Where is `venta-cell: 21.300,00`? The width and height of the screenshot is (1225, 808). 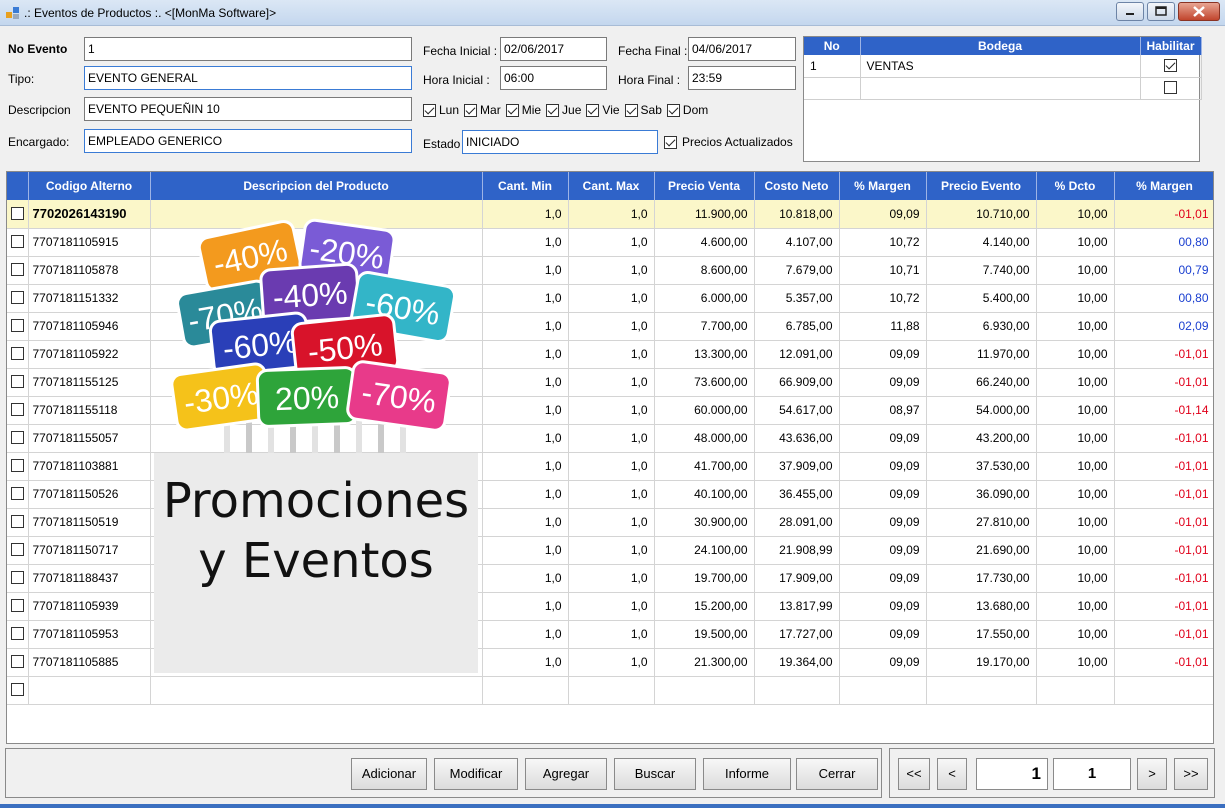 venta-cell: 21.300,00 is located at coordinates (704, 662).